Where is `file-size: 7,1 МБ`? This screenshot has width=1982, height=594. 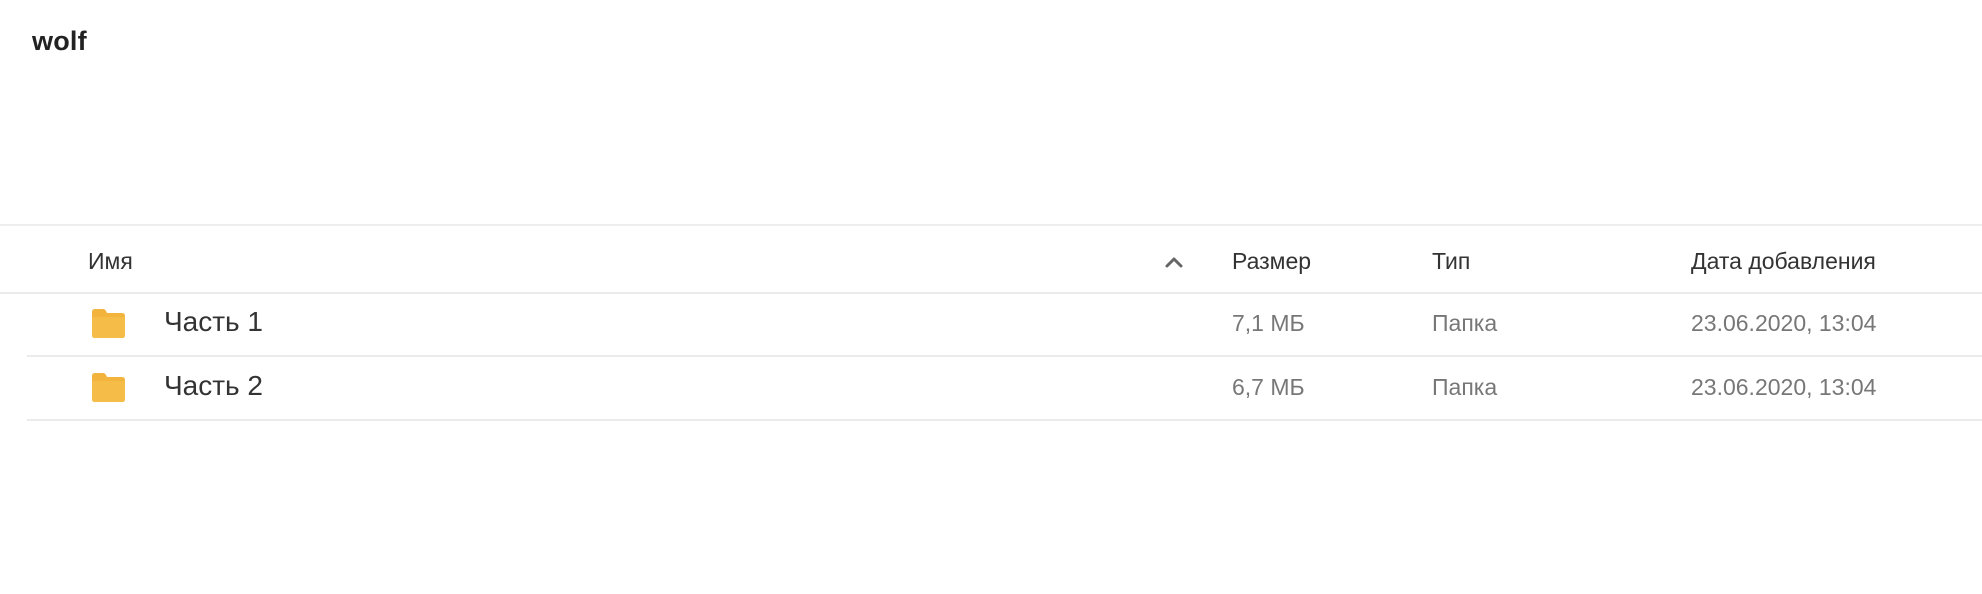 file-size: 7,1 МБ is located at coordinates (1268, 323).